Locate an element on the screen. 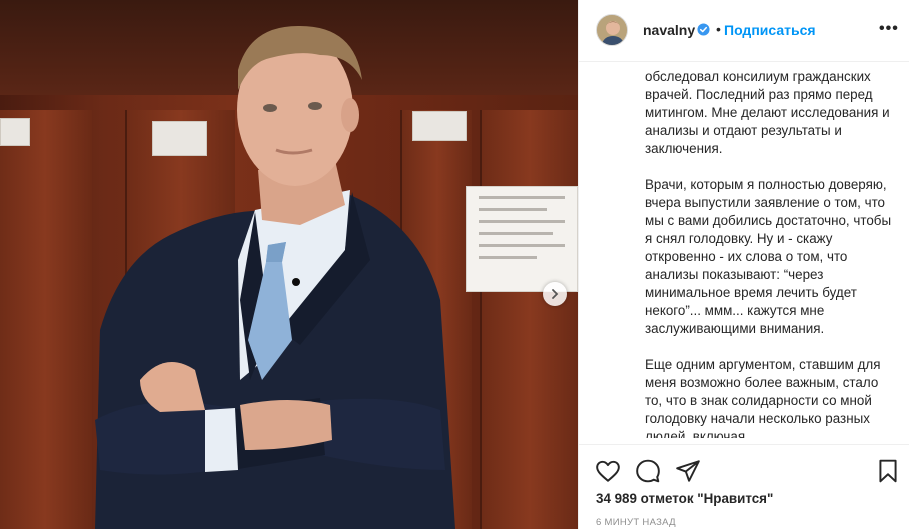  follow-button: Подписаться is located at coordinates (770, 30).